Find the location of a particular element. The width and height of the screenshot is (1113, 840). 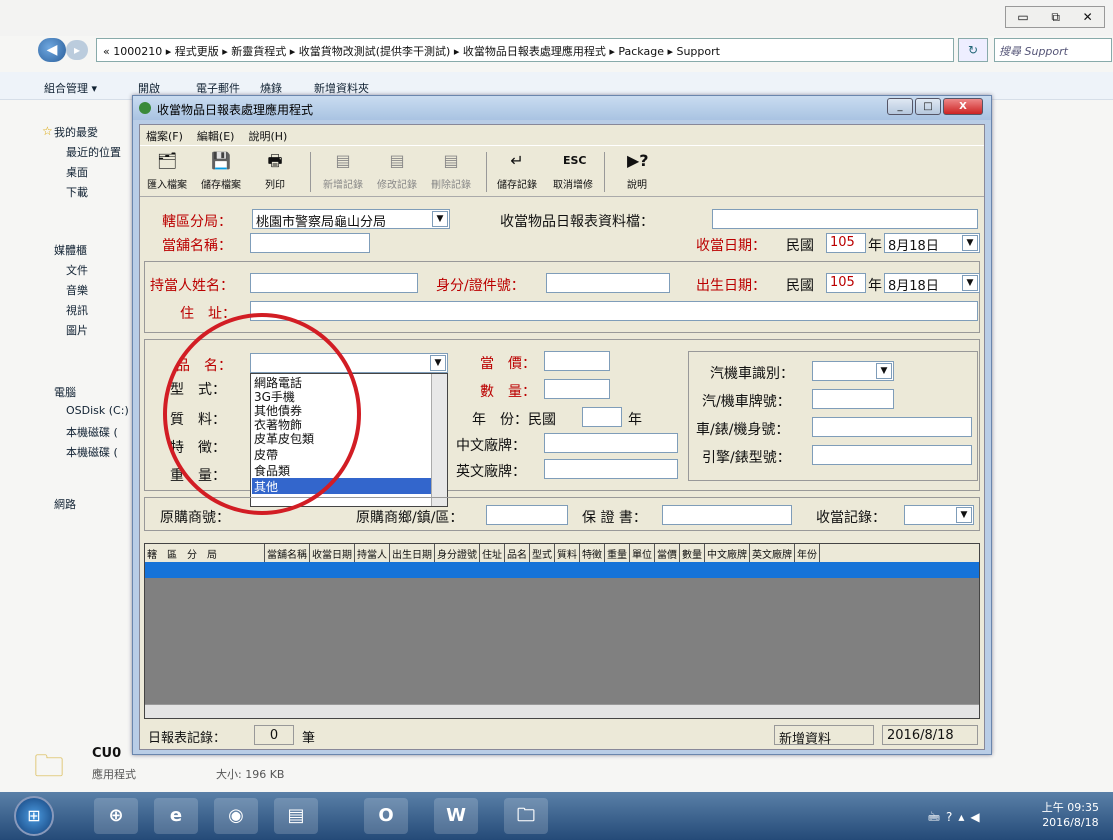

new-folder-button: 新增資料夾 is located at coordinates (341, 88).